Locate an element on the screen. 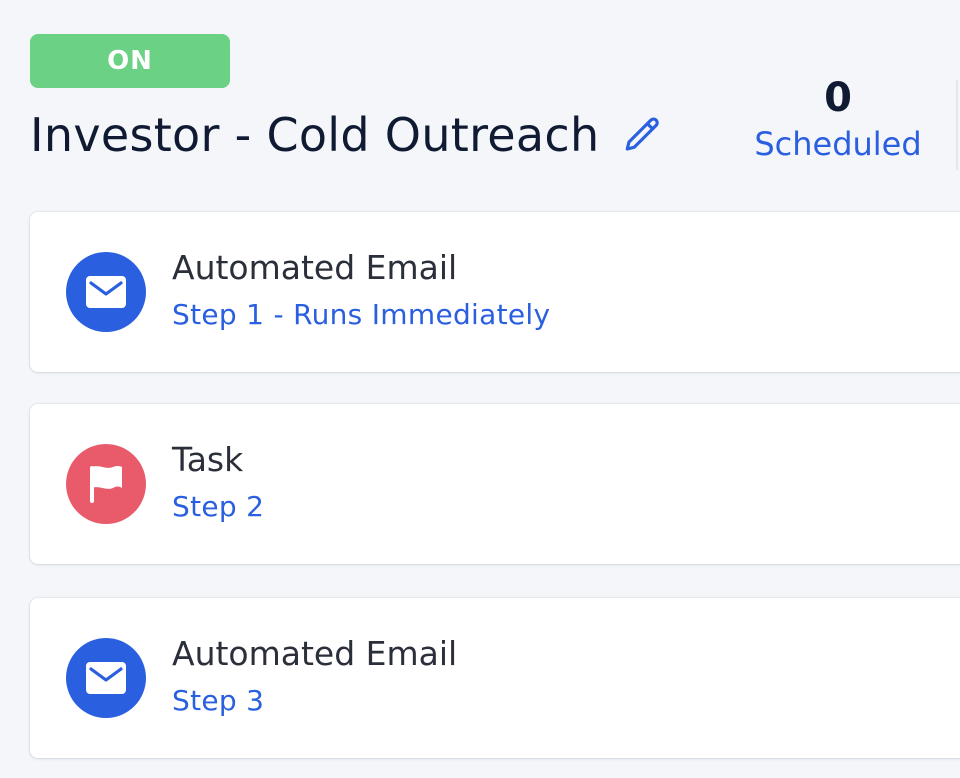  step-detail: Step 3 is located at coordinates (218, 700).